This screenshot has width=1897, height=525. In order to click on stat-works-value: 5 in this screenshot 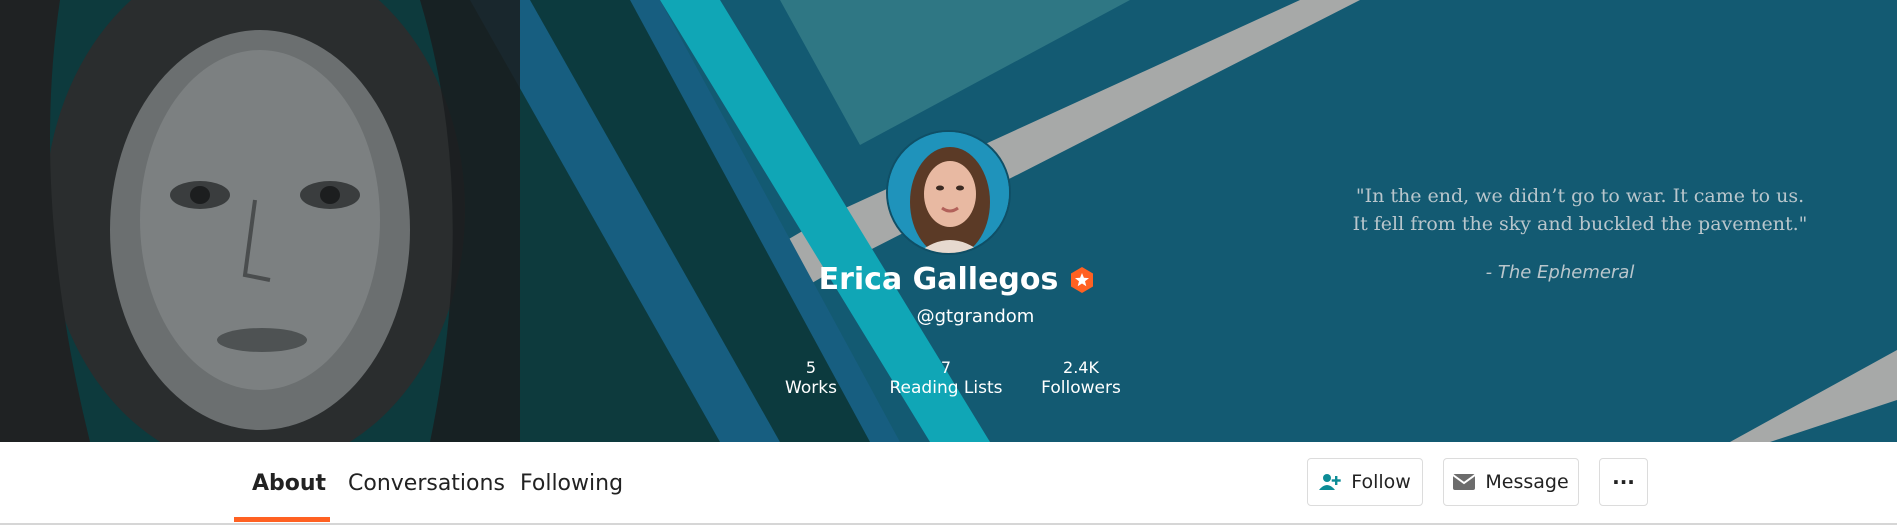, I will do `click(811, 367)`.